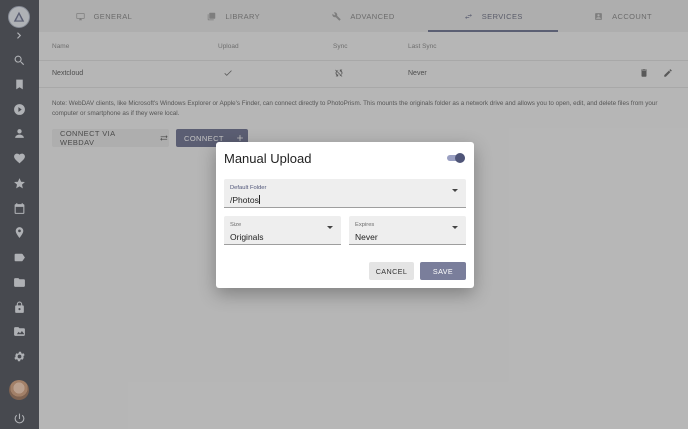  What do you see at coordinates (247, 237) in the screenshot?
I see `field-value: Originals` at bounding box center [247, 237].